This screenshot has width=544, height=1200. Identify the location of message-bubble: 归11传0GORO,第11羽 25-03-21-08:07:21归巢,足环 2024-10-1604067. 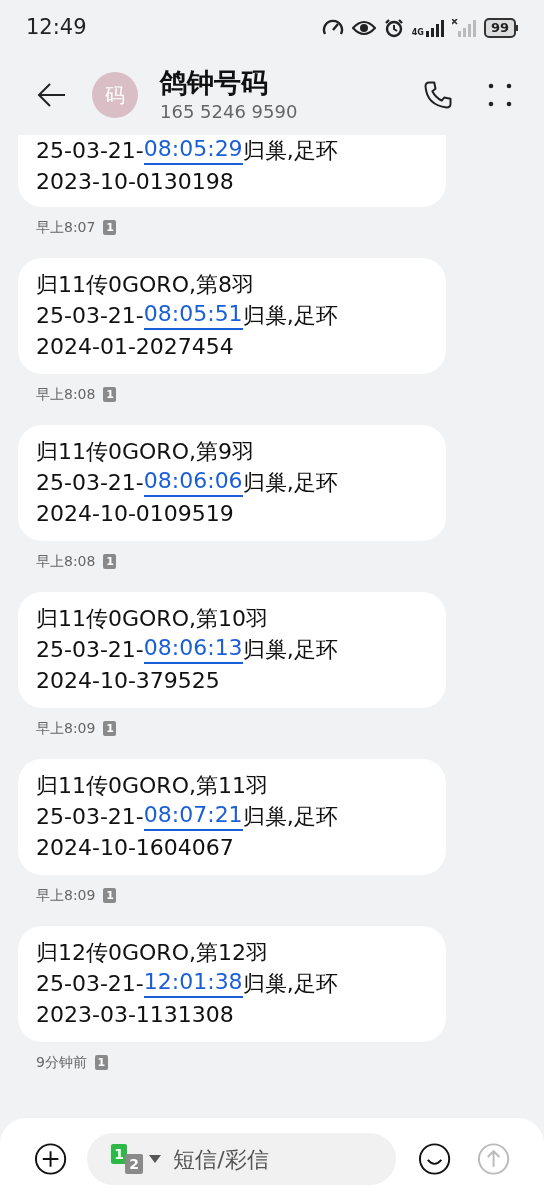
(232, 817).